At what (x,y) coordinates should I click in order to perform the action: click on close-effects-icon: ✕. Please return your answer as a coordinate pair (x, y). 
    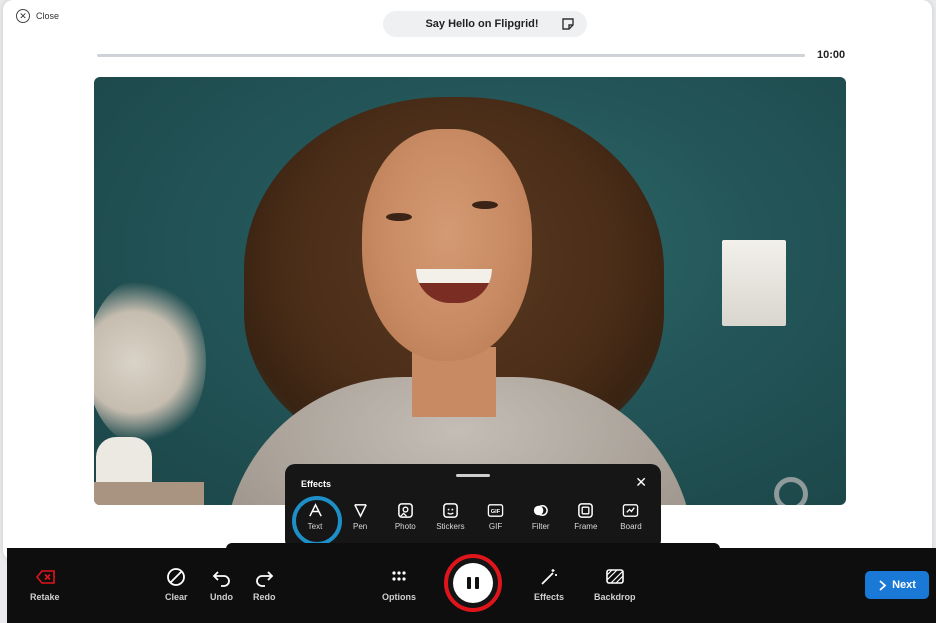
    Looking at the image, I should click on (641, 482).